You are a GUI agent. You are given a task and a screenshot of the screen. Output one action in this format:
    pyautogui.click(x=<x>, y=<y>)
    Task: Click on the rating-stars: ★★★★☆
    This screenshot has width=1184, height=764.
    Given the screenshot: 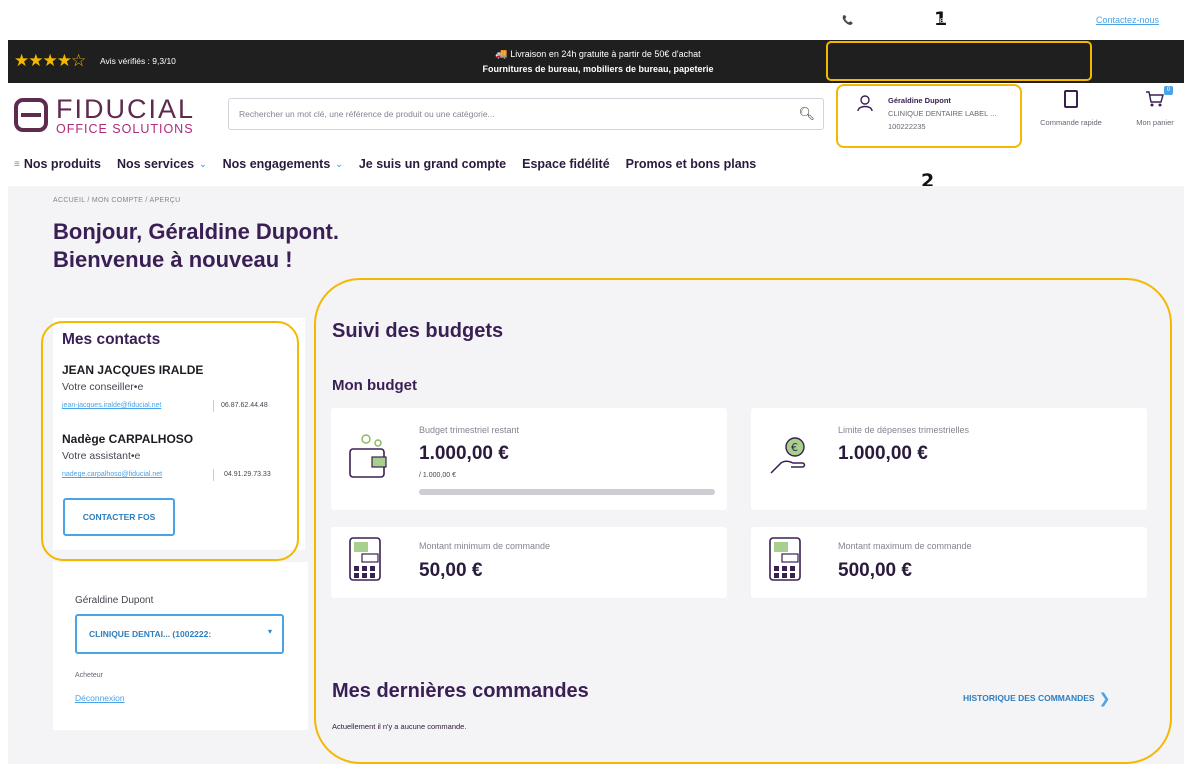 What is the action you would take?
    pyautogui.click(x=50, y=61)
    